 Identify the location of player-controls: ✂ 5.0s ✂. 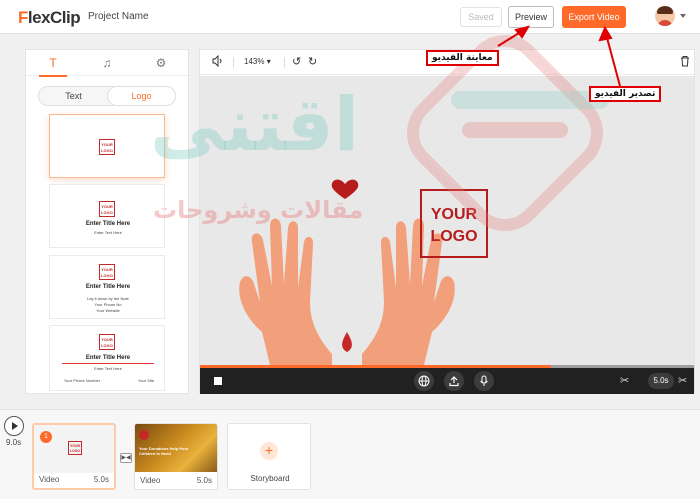
(447, 381).